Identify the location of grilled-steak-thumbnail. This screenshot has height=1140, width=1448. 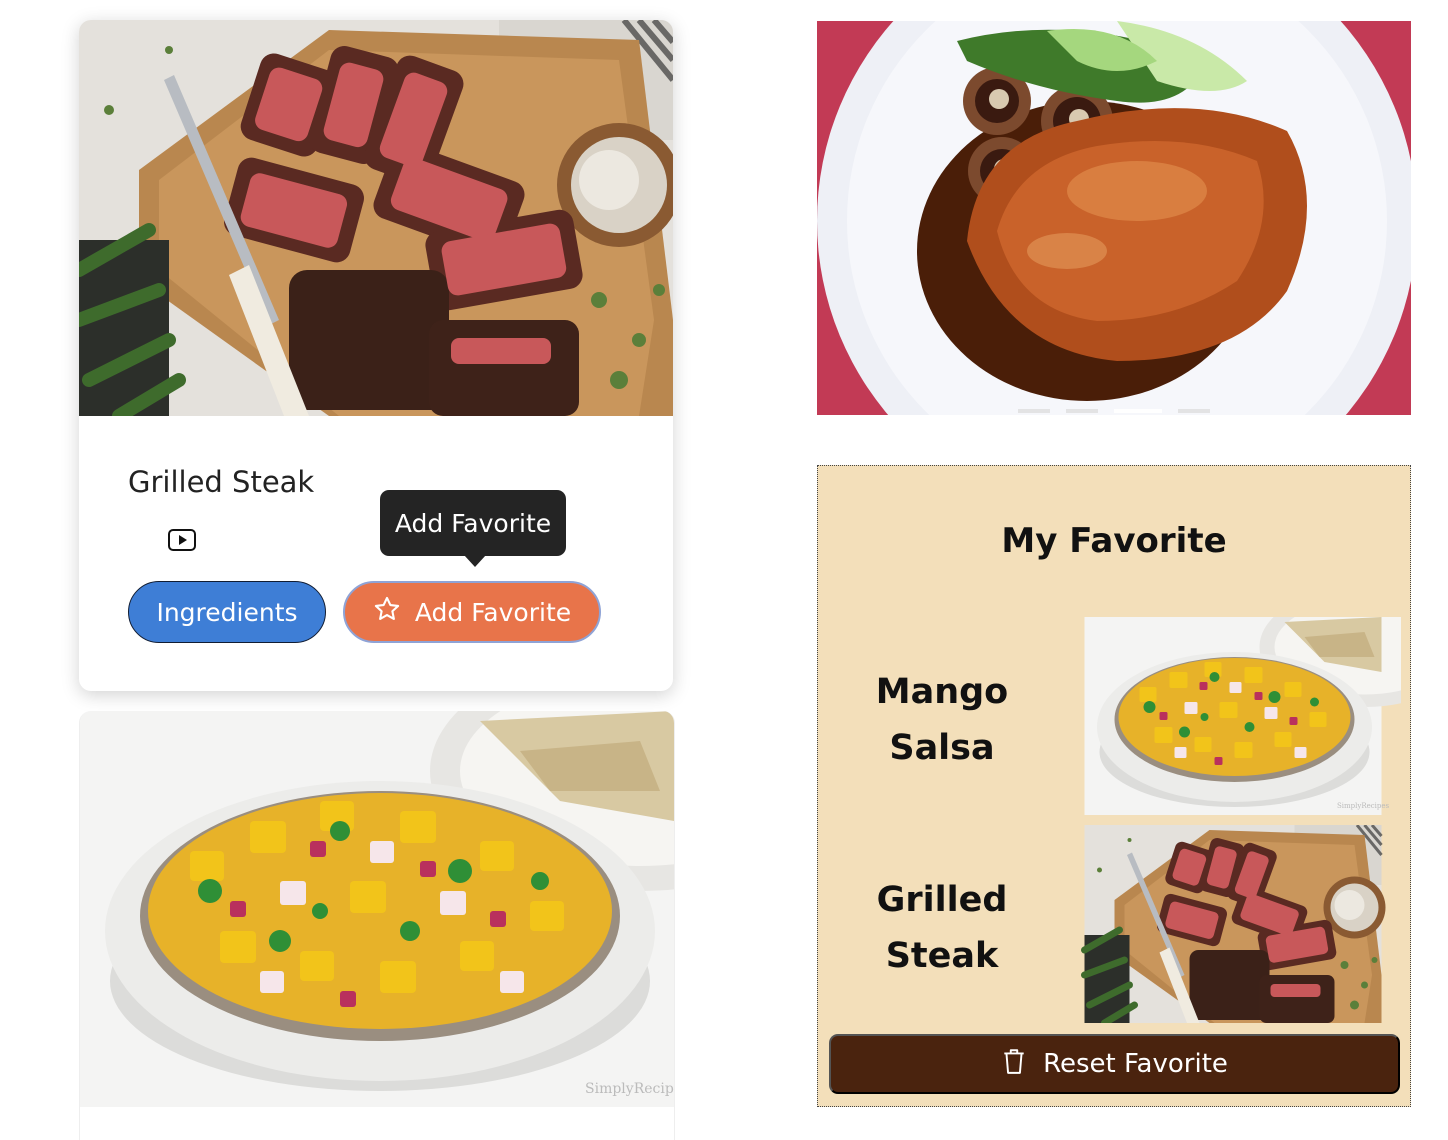
(1233, 924).